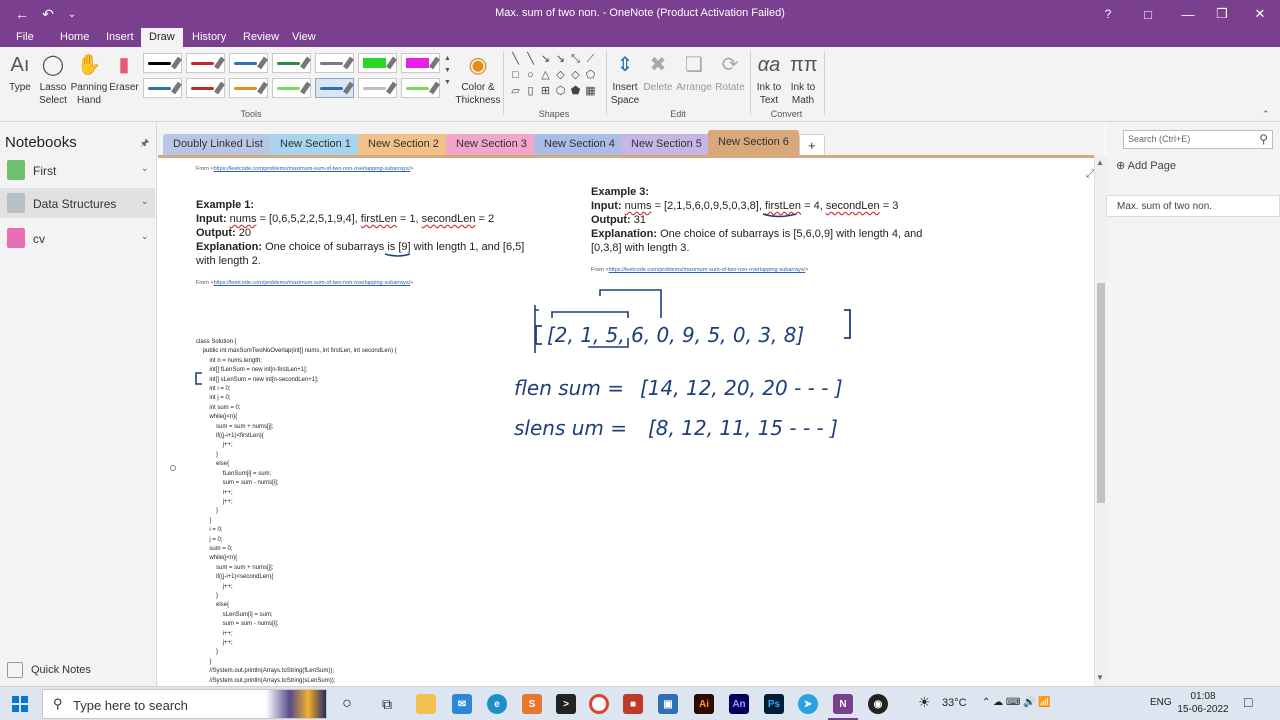 This screenshot has width=1280, height=720. I want to click on chrome-icon, so click(599, 704).